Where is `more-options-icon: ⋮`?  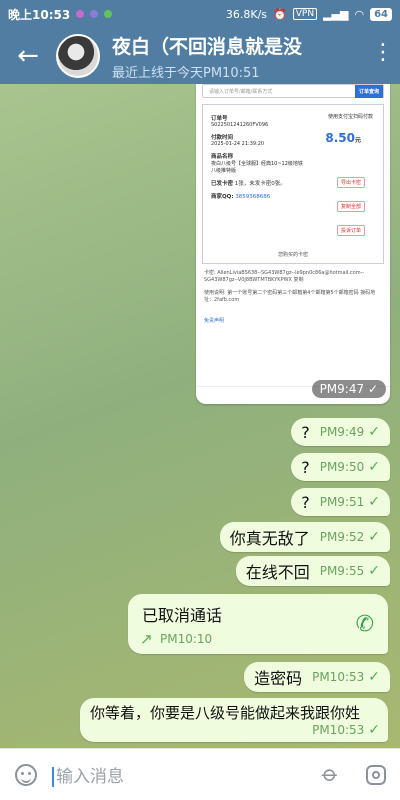 more-options-icon: ⋮ is located at coordinates (383, 53).